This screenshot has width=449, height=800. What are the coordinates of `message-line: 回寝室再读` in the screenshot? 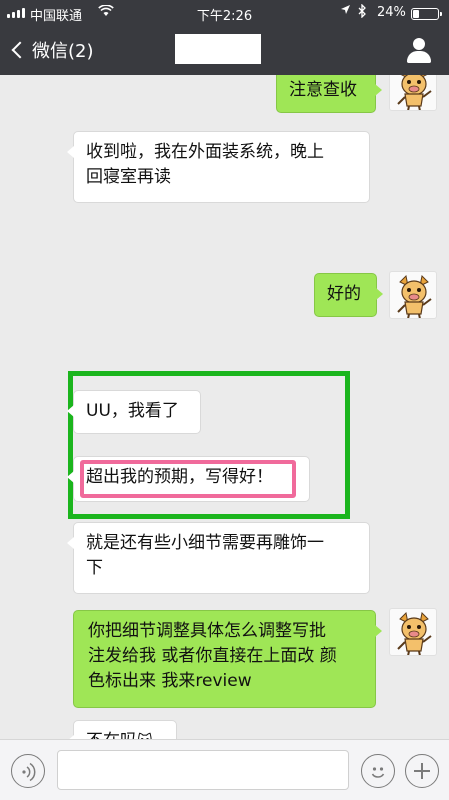 It's located at (128, 177).